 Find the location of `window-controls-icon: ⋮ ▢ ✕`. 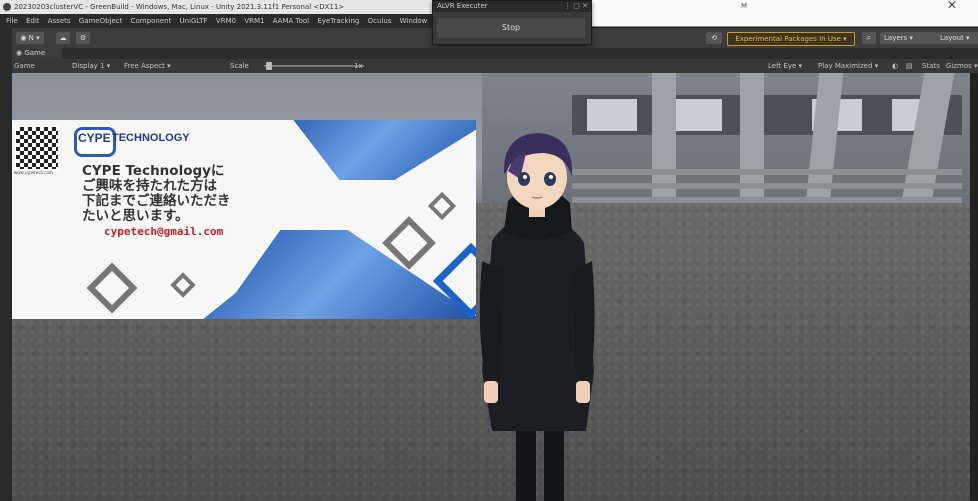

window-controls-icon: ⋮ ▢ ✕ is located at coordinates (576, 6).